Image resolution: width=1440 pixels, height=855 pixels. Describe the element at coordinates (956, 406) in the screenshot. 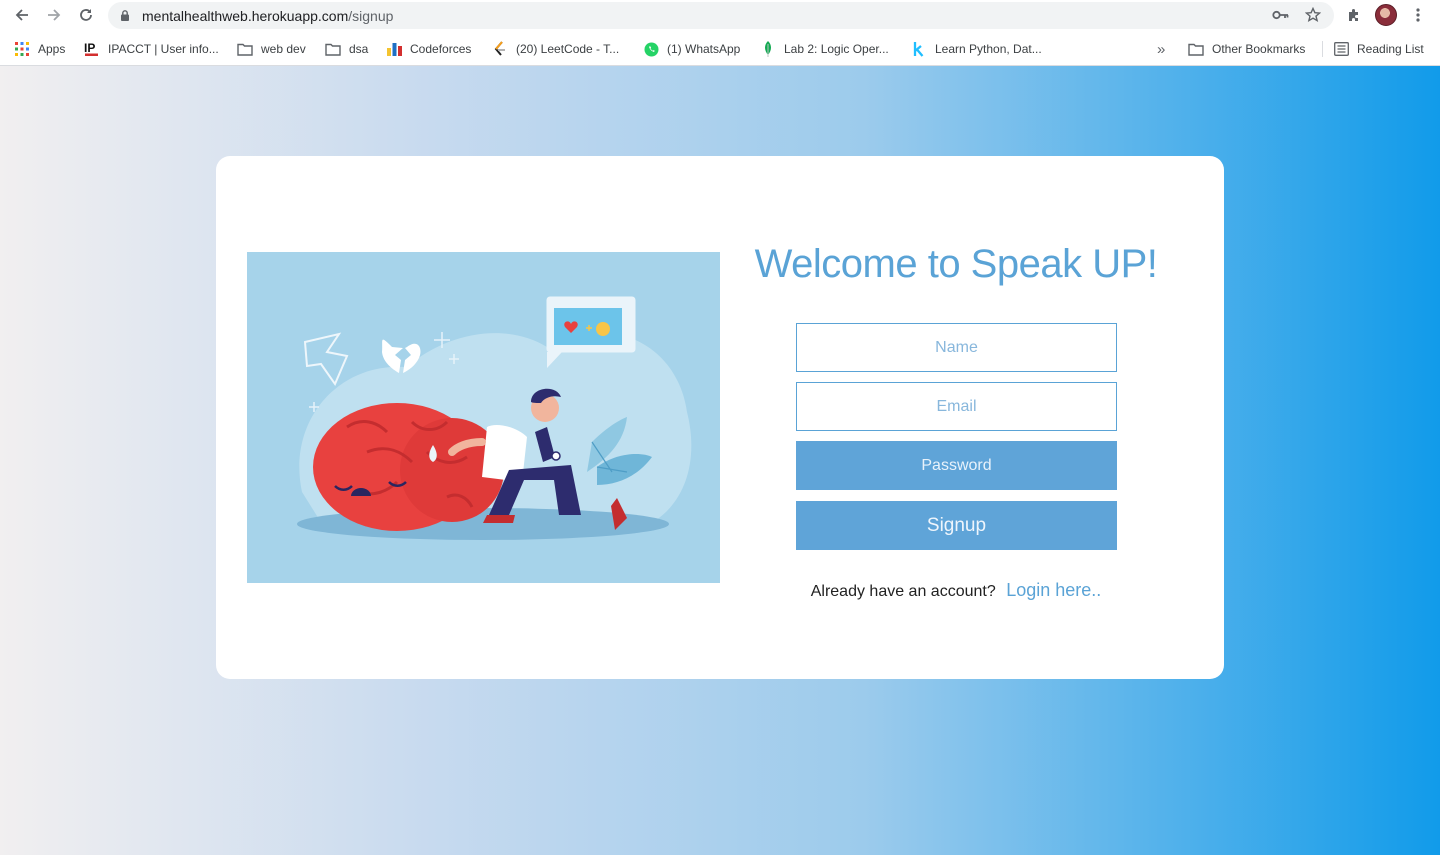

I see `email-input` at that location.